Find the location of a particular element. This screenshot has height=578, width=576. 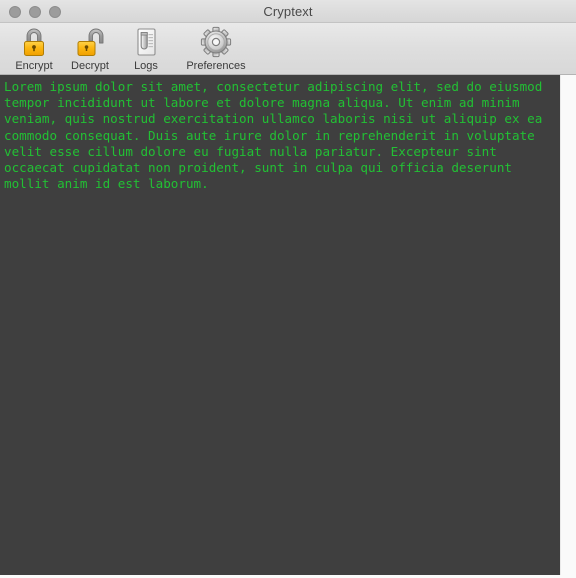

toolbar-button-decrypt: Decrypt is located at coordinates (90, 48).